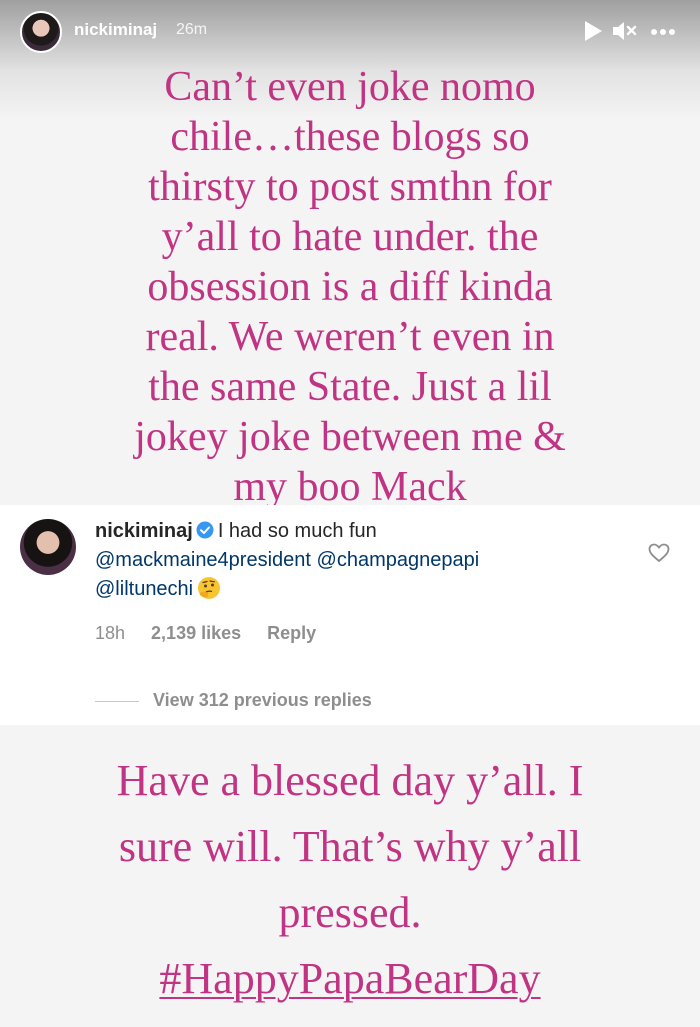 Image resolution: width=700 pixels, height=1027 pixels. Describe the element at coordinates (144, 589) in the screenshot. I see `mention-link: @liltunechi` at that location.